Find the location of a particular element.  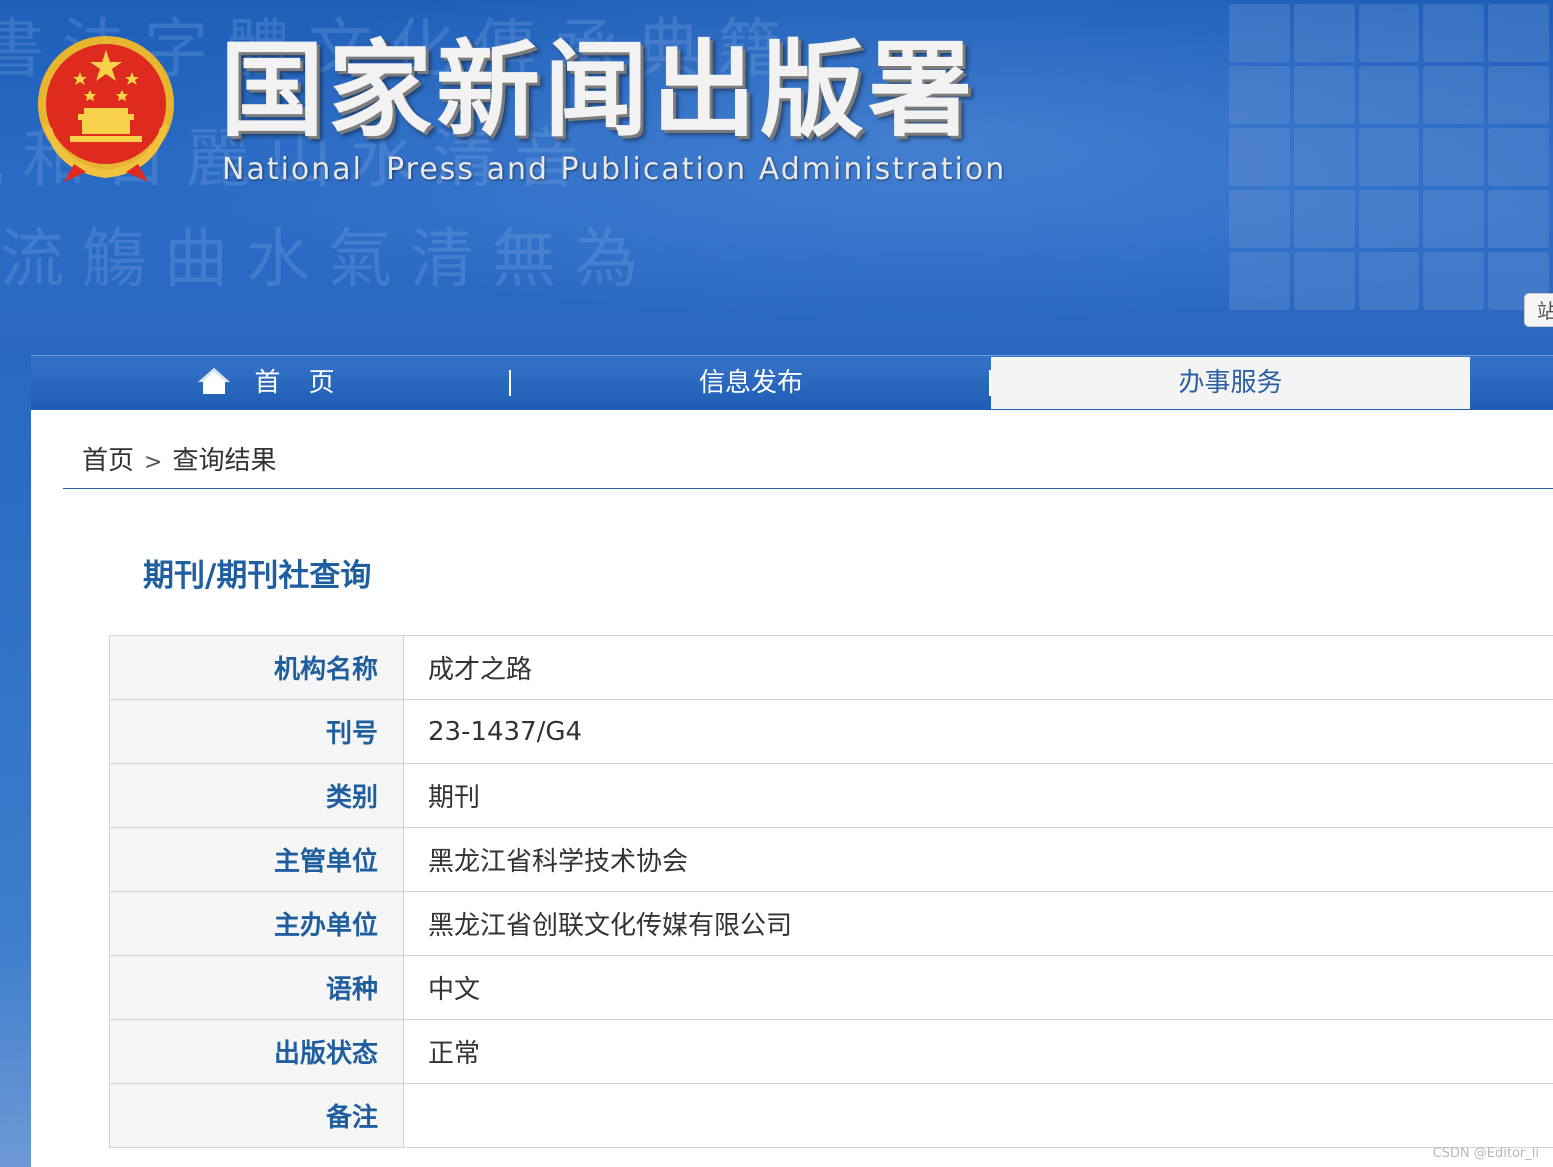

breadcrumb: 首页 > 查询结果 is located at coordinates (179, 458).